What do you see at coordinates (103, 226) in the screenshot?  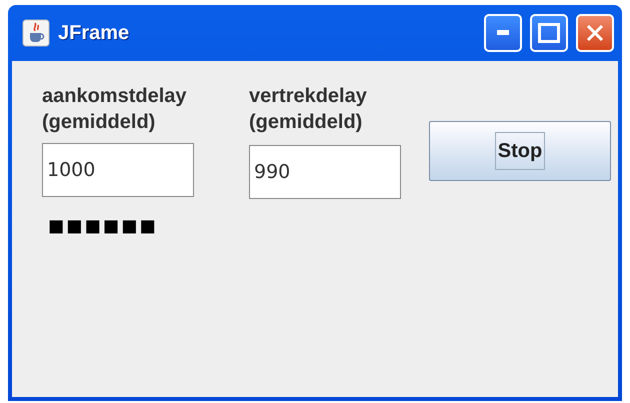 I see `queue-marks: ■■■■■■` at bounding box center [103, 226].